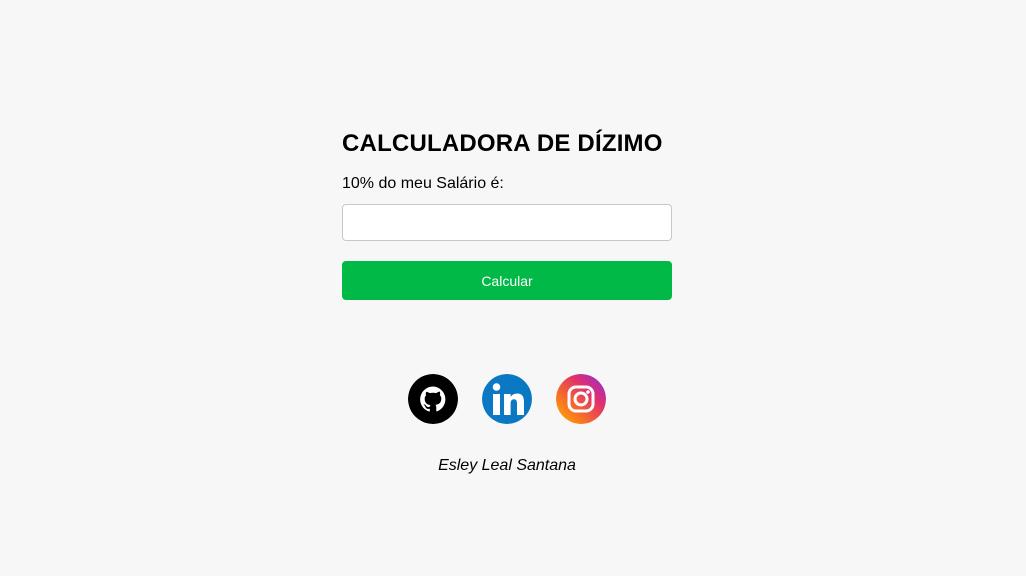  Describe the element at coordinates (423, 183) in the screenshot. I see `salary-label: 10% do meu Salário é:` at that location.